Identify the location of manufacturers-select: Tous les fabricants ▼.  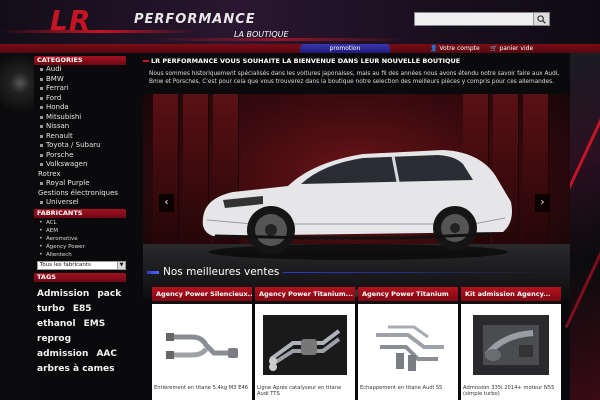
(81, 265).